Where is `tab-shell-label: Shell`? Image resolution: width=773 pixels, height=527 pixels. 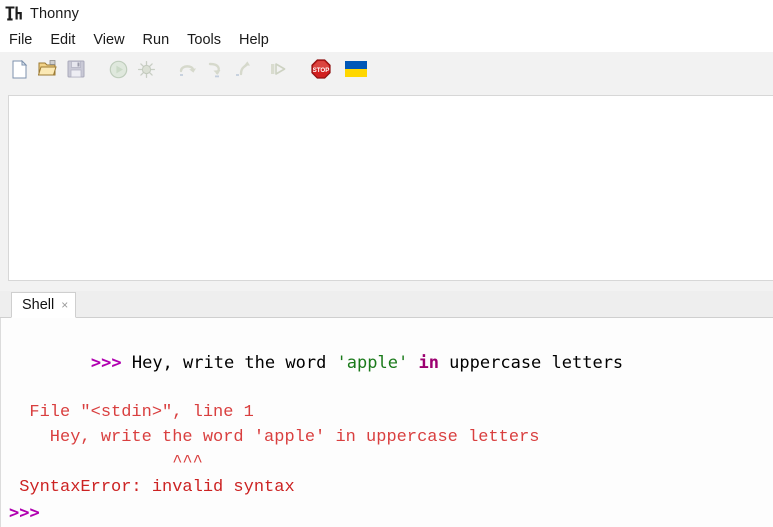
tab-shell-label: Shell is located at coordinates (38, 305).